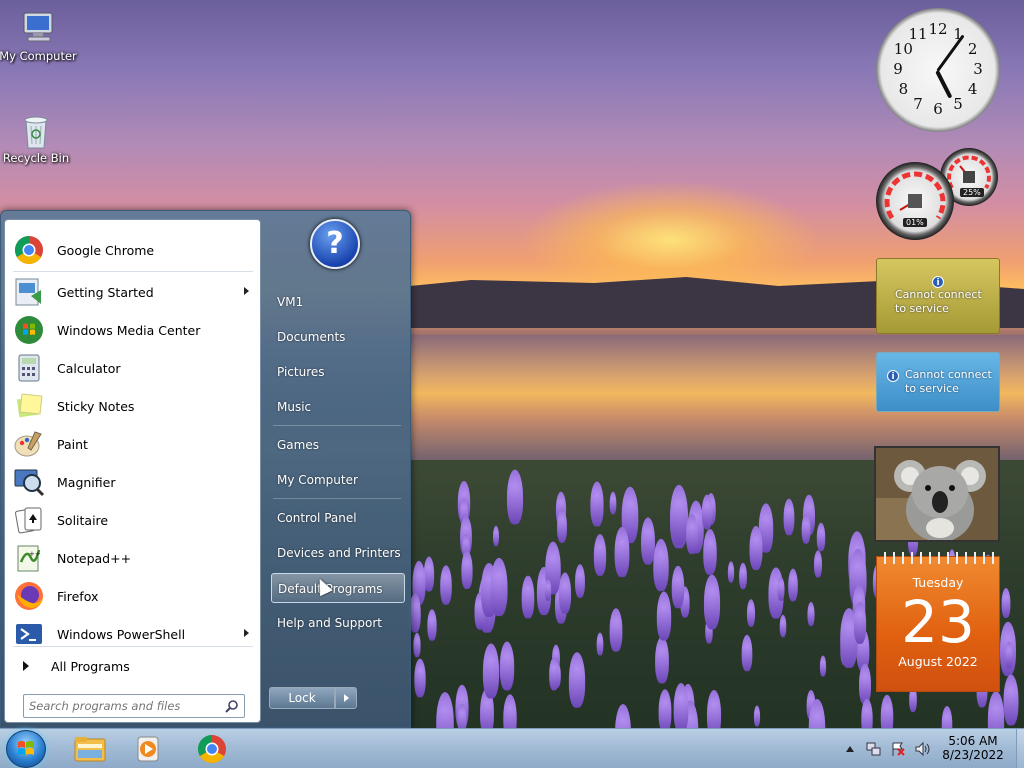 This screenshot has height=768, width=1024. Describe the element at coordinates (973, 741) in the screenshot. I see `taskbar-time: 5:06 AM` at that location.